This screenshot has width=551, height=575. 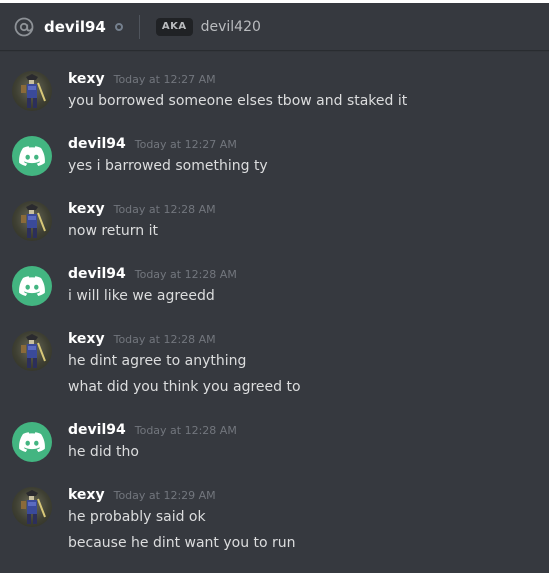 What do you see at coordinates (141, 296) in the screenshot?
I see `message-text: i will like we agreedd` at bounding box center [141, 296].